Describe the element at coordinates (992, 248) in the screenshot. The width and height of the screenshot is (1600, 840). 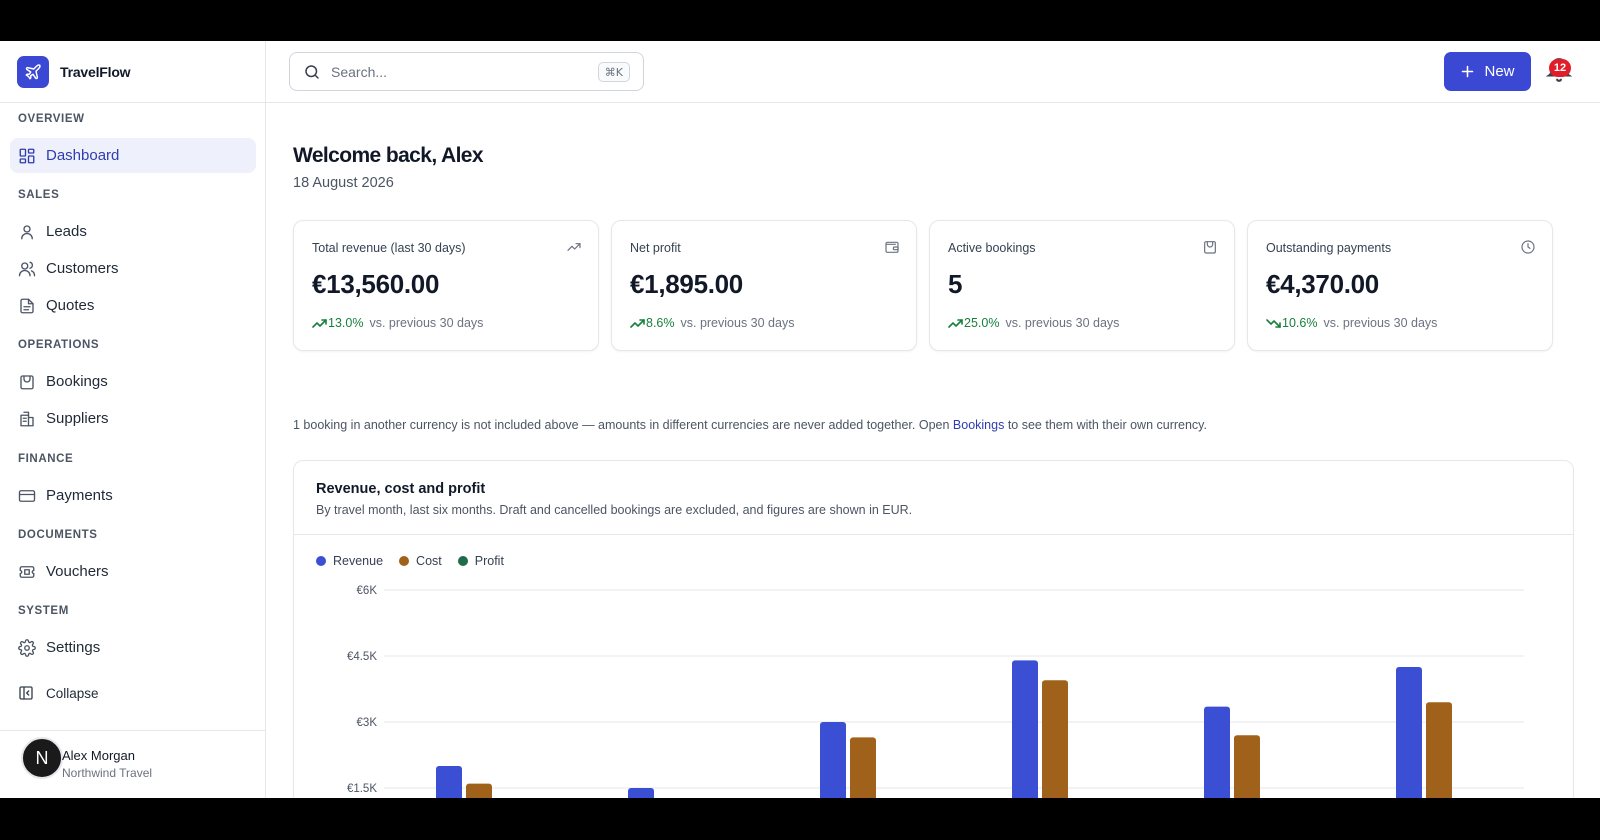
I see `stat-label: Active bookings` at that location.